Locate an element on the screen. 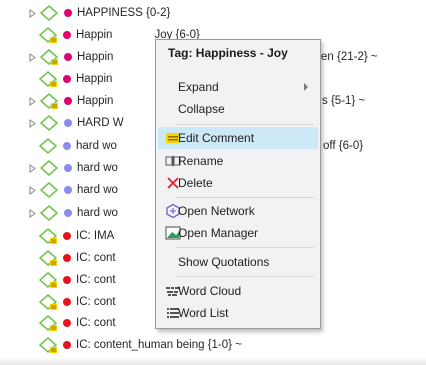  menu-item-delete: Delete is located at coordinates (238, 183).